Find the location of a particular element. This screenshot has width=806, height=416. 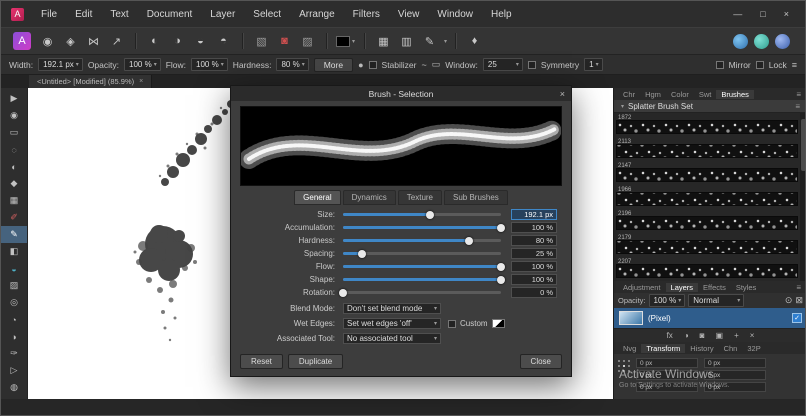

hardness-value-field: 80 % is located at coordinates (534, 240).